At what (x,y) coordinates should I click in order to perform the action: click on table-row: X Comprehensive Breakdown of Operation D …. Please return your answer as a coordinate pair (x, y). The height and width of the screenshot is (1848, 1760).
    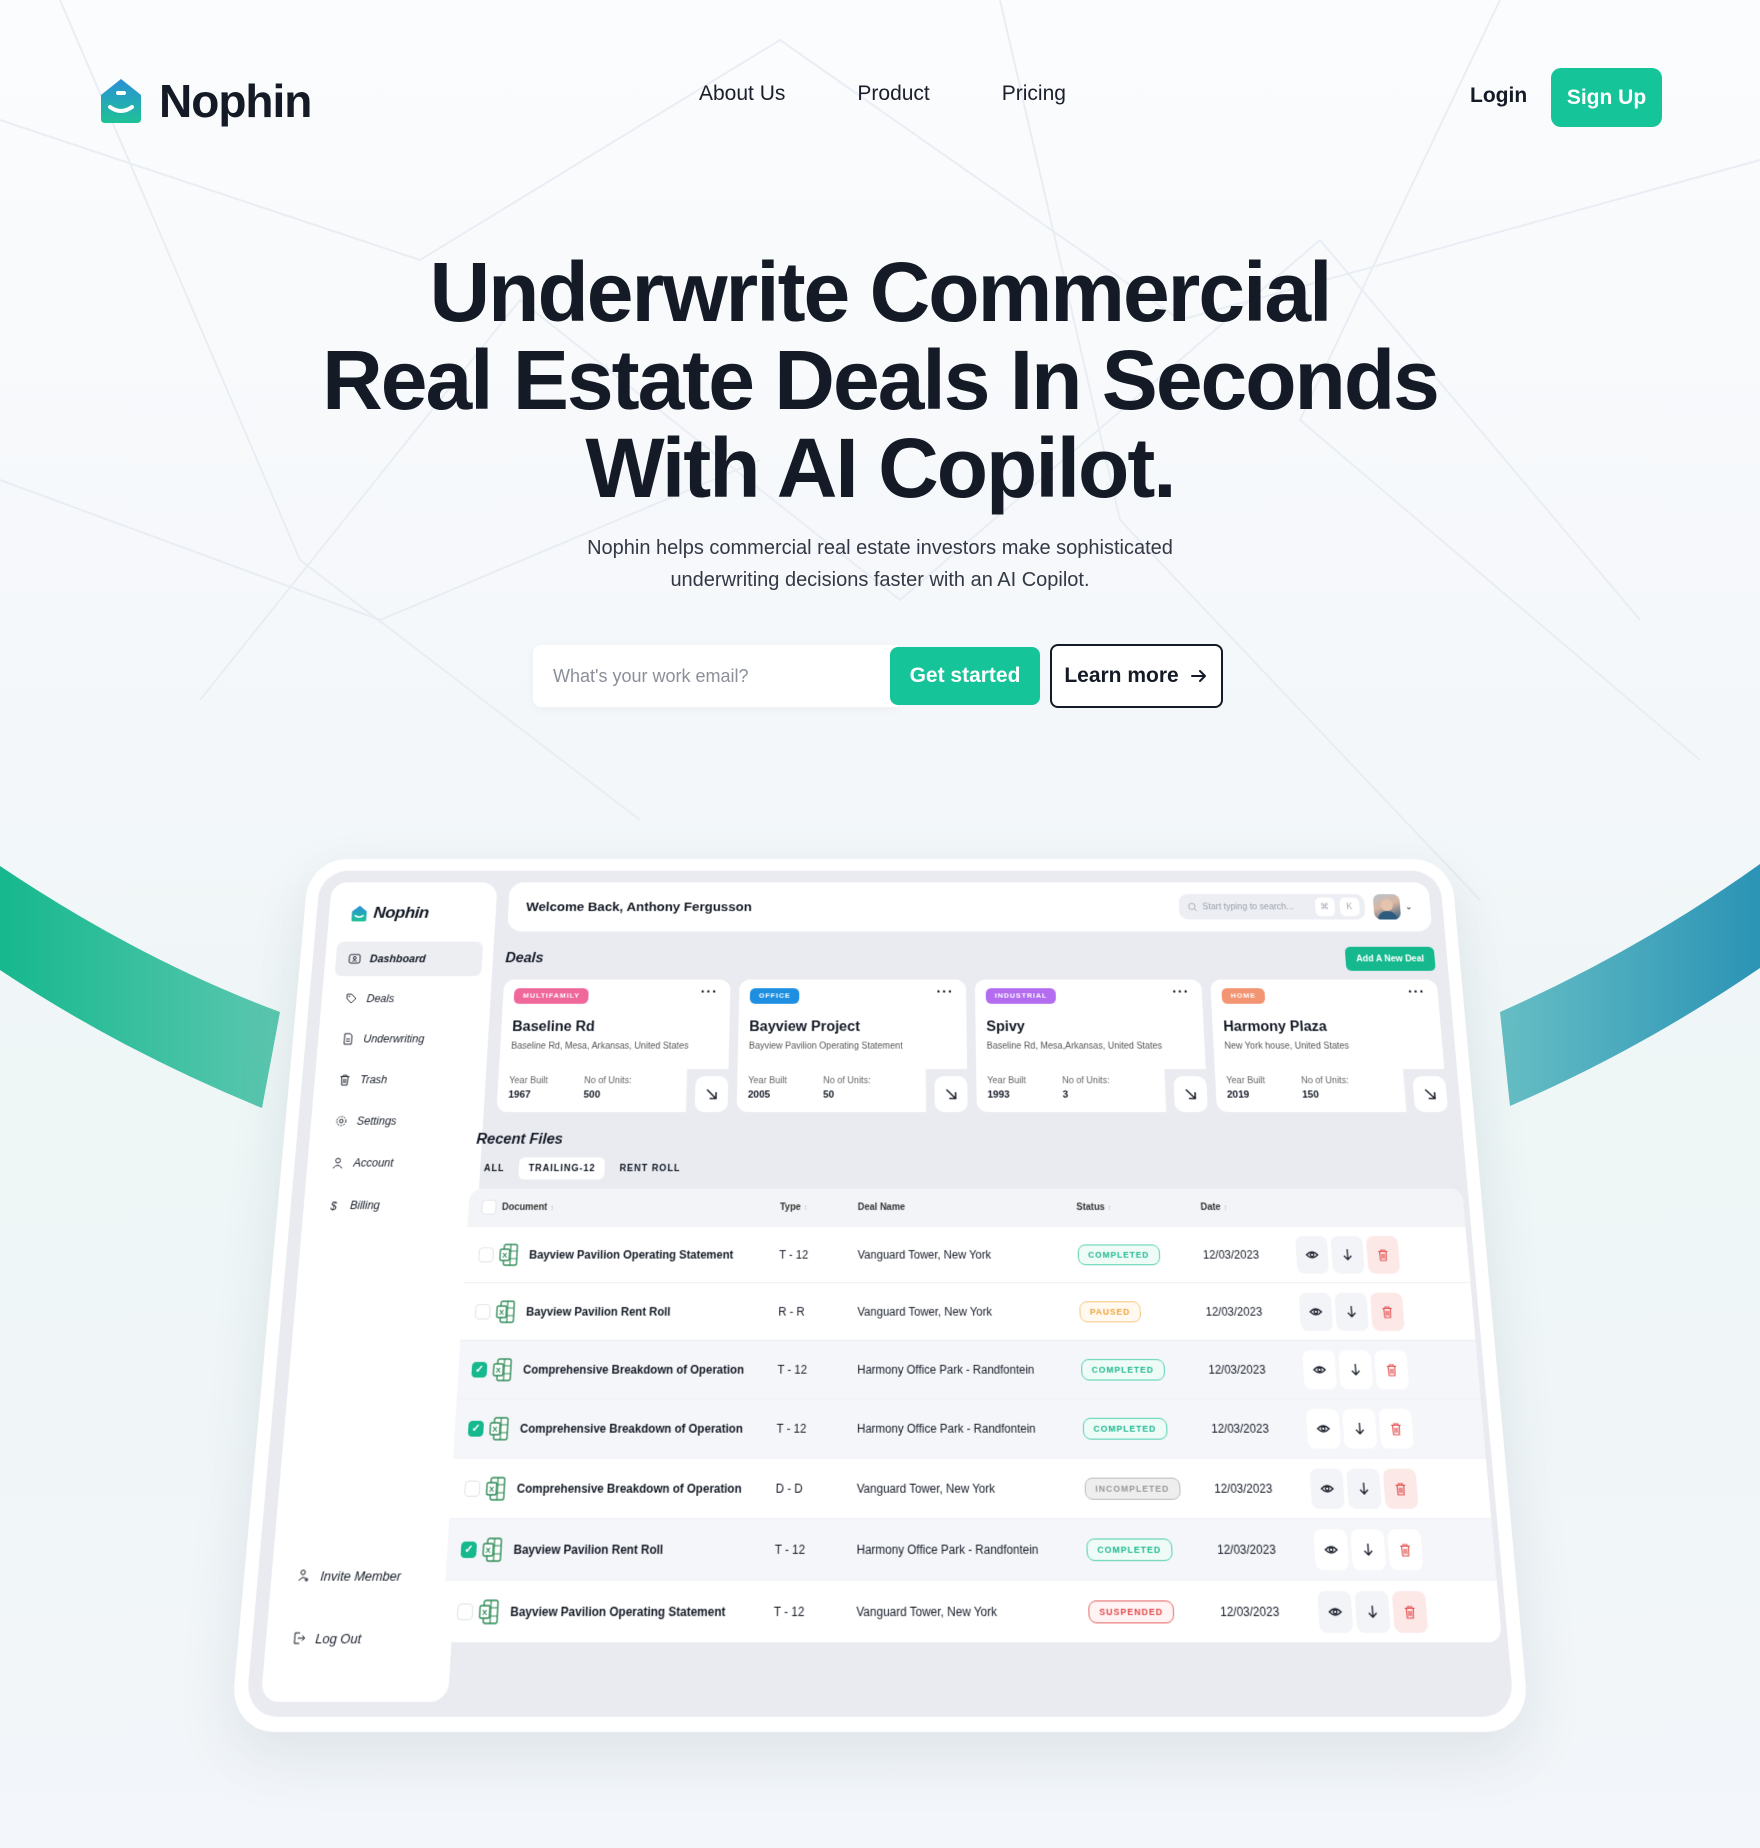
    Looking at the image, I should click on (970, 1488).